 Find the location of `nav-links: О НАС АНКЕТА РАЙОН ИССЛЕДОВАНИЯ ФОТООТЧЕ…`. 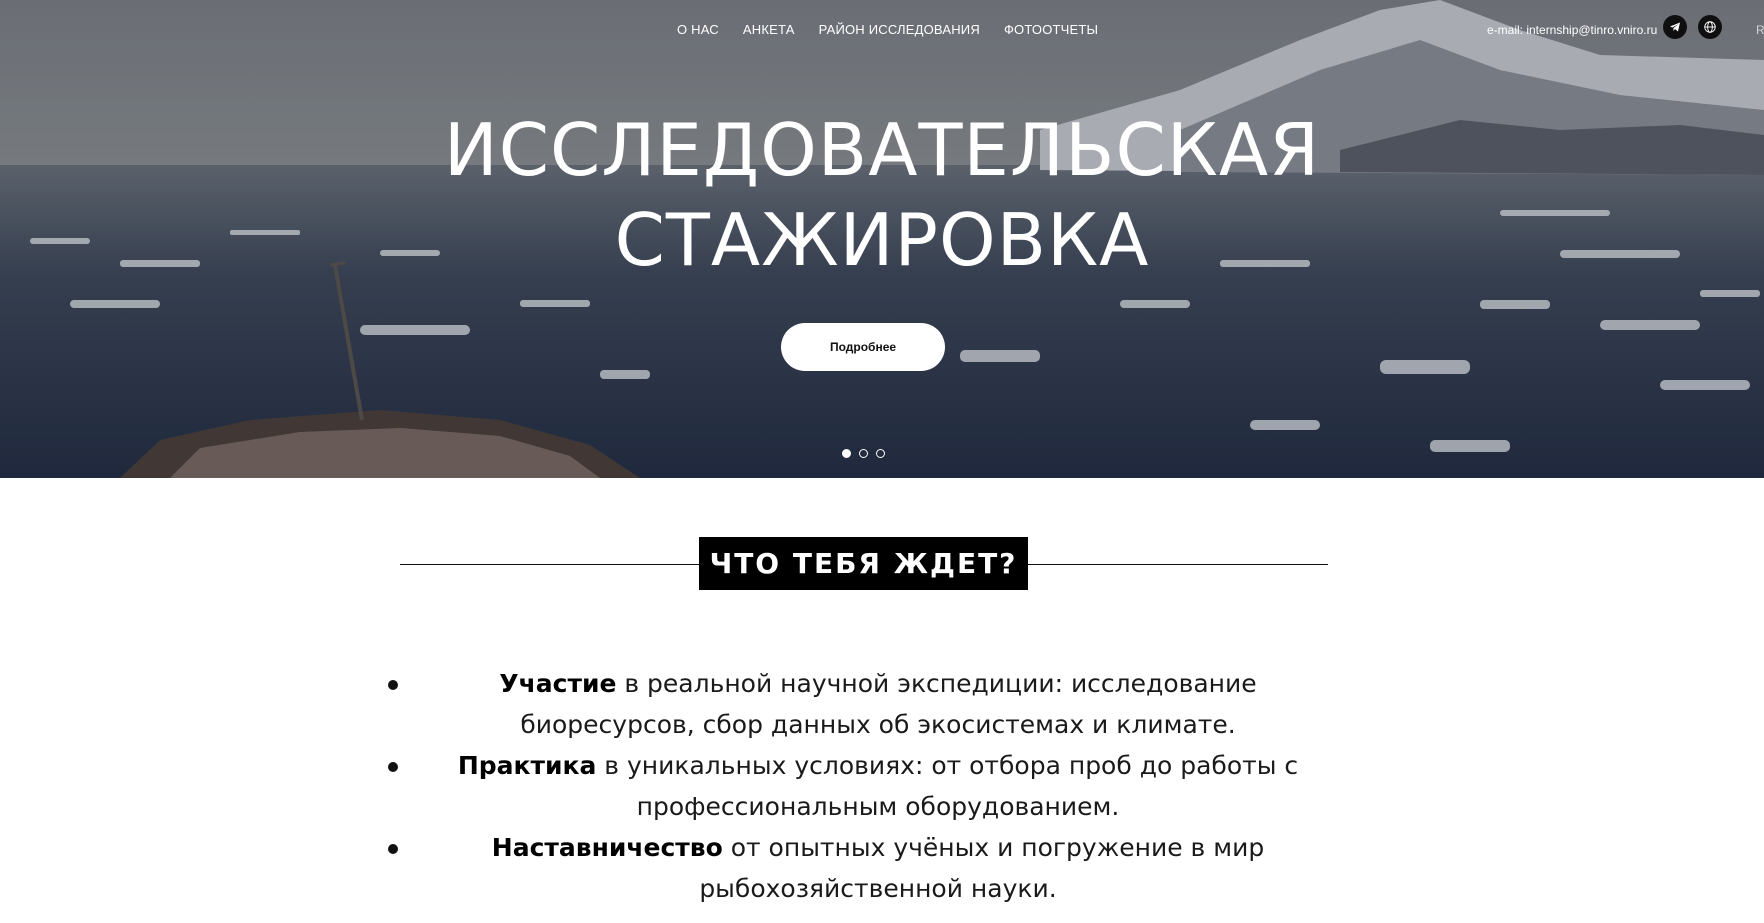

nav-links: О НАС АНКЕТА РАЙОН ИССЛЕДОВАНИЯ ФОТООТЧЕ… is located at coordinates (887, 29).